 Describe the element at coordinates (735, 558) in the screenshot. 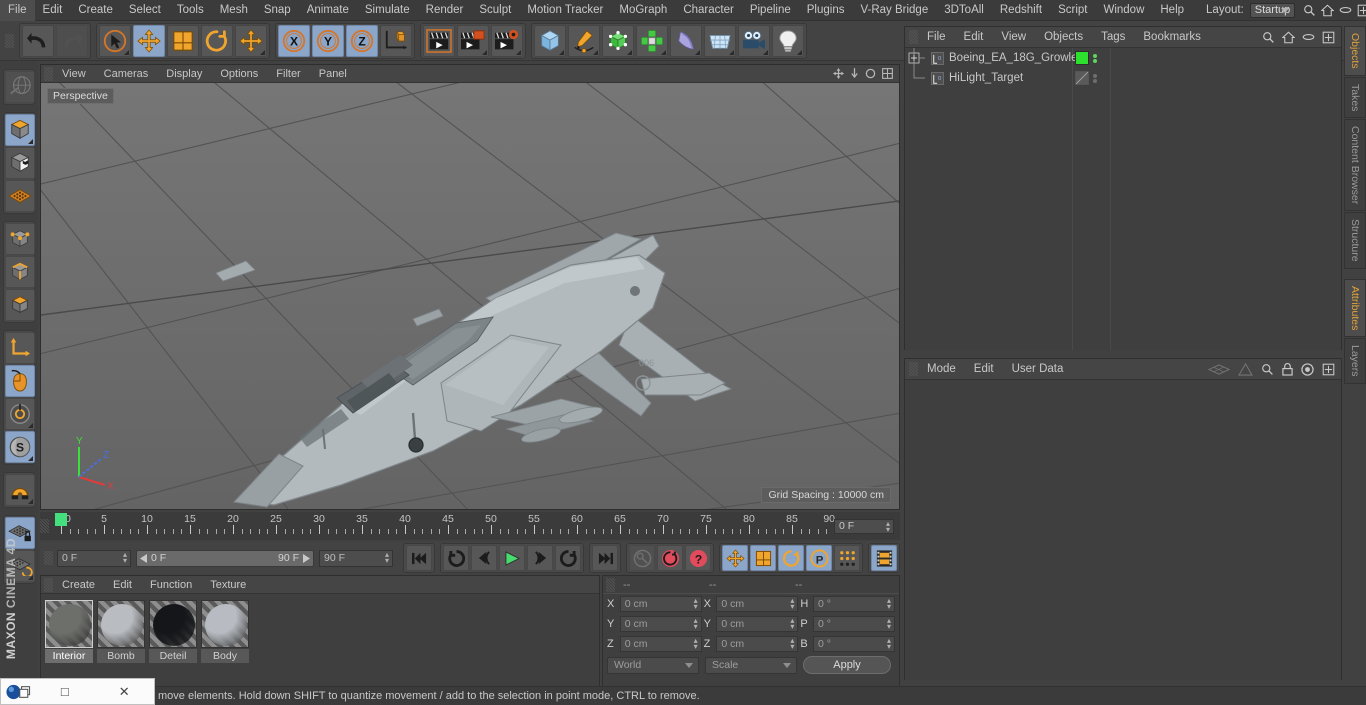

I see `position-key-toggle` at that location.